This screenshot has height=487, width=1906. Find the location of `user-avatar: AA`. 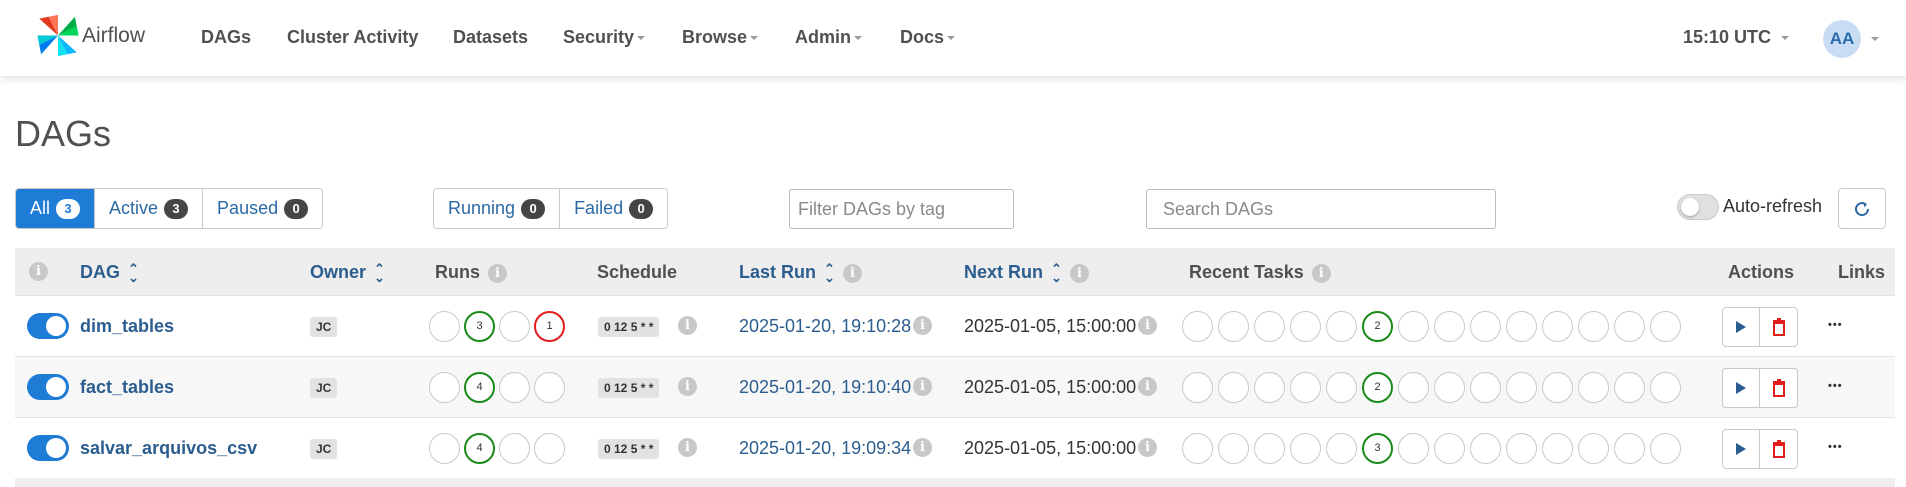

user-avatar: AA is located at coordinates (1842, 39).